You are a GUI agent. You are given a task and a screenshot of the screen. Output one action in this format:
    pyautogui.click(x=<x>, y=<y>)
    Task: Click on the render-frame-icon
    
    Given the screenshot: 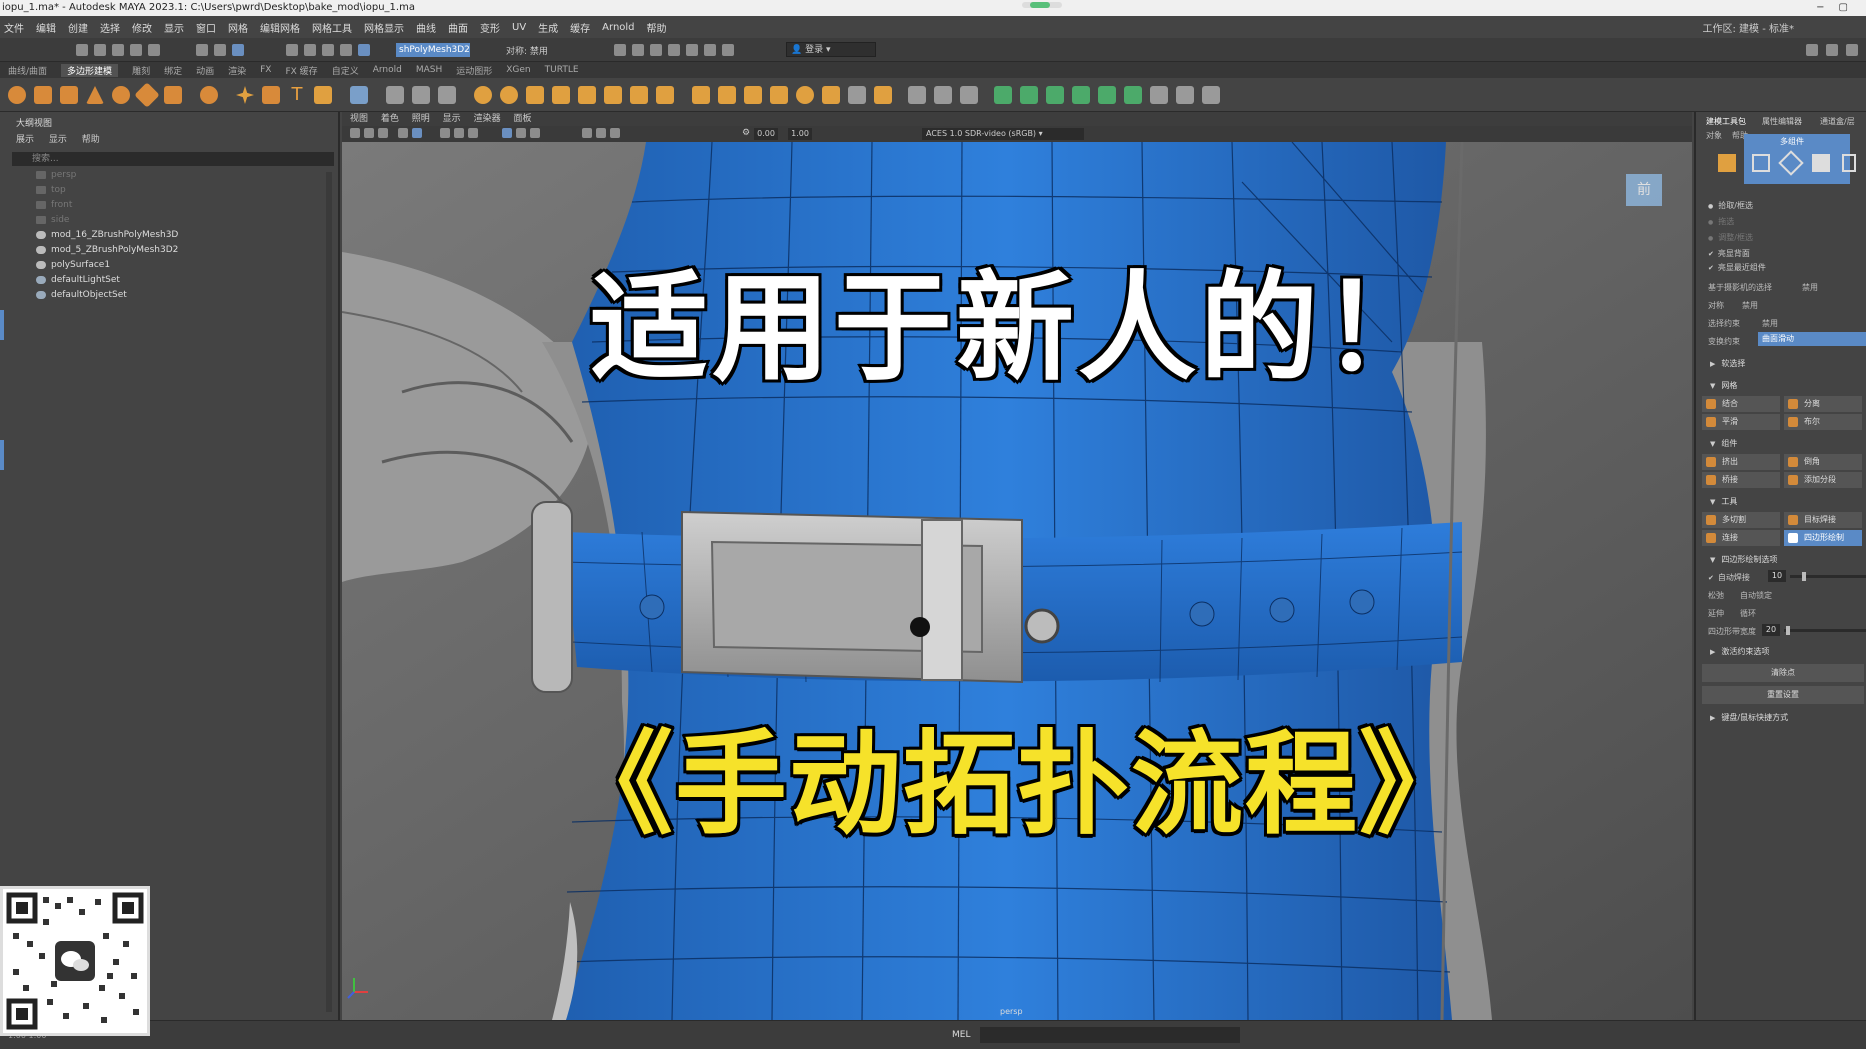 What is the action you would take?
    pyautogui.click(x=638, y=50)
    